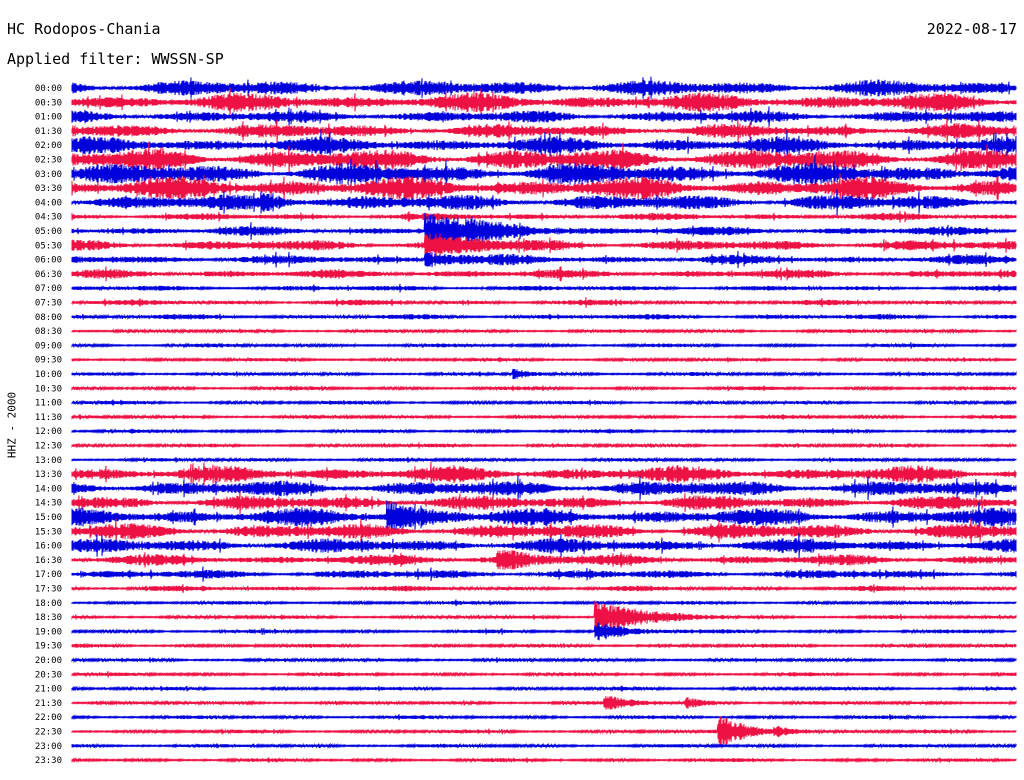 This screenshot has height=780, width=1024. Describe the element at coordinates (48, 518) in the screenshot. I see `row-time-label: 15:00` at that location.